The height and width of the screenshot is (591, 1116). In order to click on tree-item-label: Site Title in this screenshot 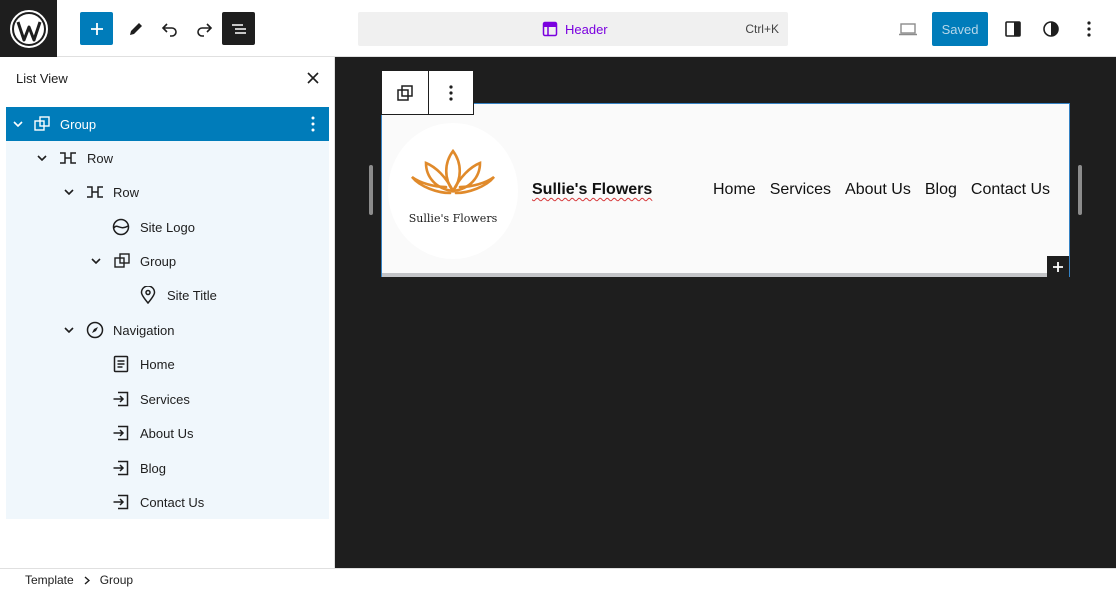, I will do `click(192, 295)`.